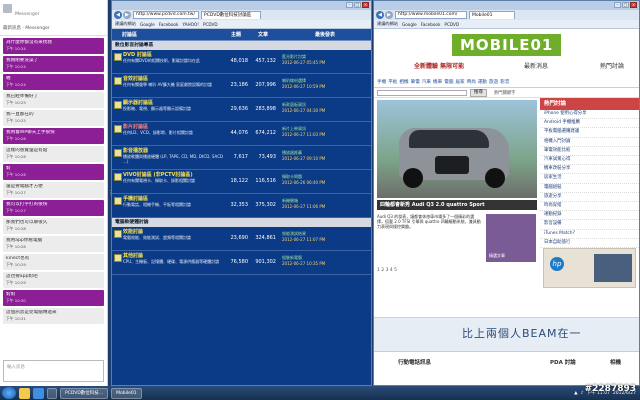 The image size is (640, 400). I want to click on chat-message: 那我們也可以聊很久 下午 10:28, so click(53, 226).